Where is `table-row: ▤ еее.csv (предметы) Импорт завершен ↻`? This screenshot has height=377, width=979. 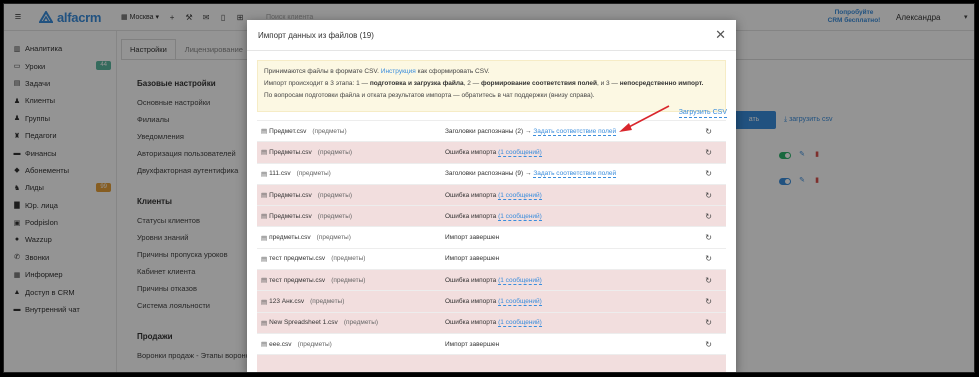 table-row: ▤ еее.csv (предметы) Импорт завершен ↻ is located at coordinates (491, 343).